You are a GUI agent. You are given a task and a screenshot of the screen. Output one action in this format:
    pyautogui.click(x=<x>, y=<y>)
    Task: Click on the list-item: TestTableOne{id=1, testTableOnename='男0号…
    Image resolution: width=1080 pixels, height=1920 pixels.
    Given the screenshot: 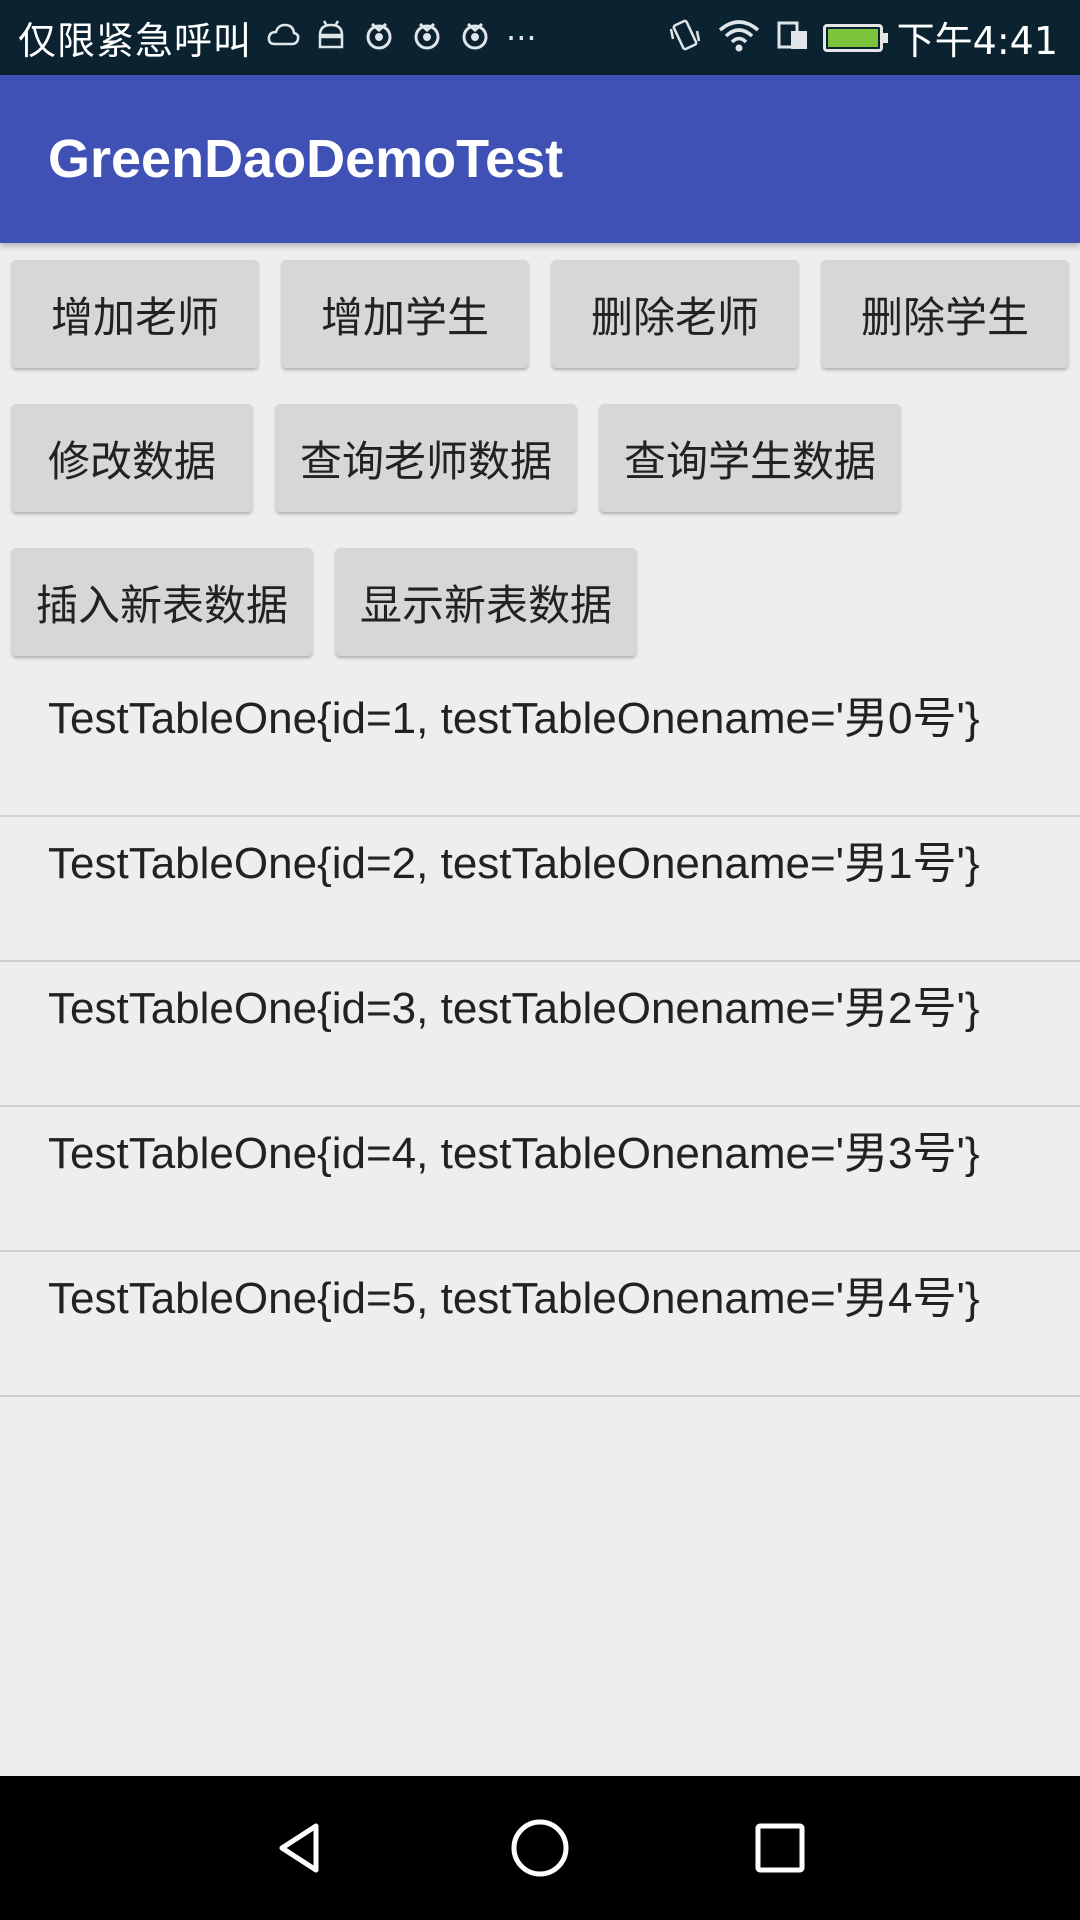 What is the action you would take?
    pyautogui.click(x=540, y=744)
    